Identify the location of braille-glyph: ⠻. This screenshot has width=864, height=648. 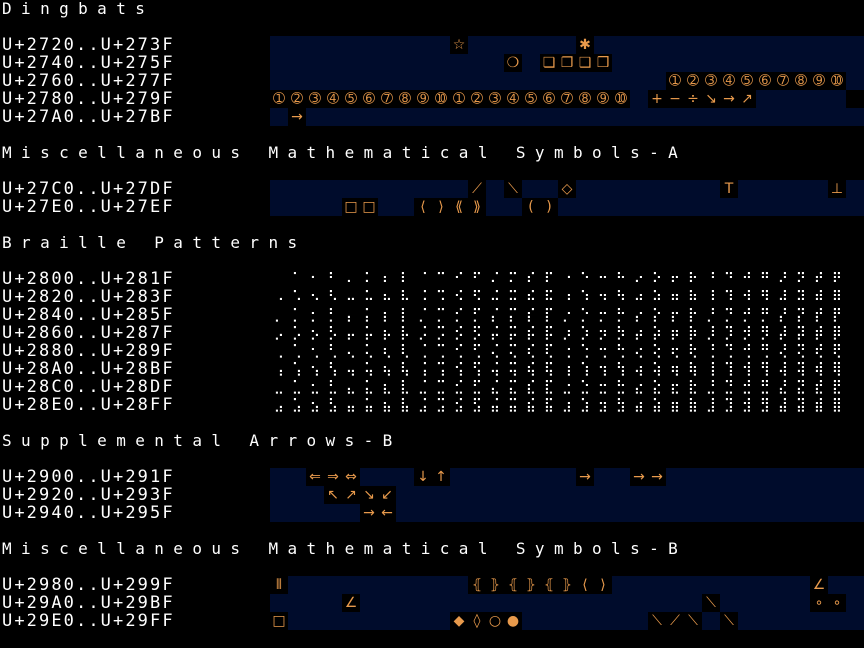
(765, 297).